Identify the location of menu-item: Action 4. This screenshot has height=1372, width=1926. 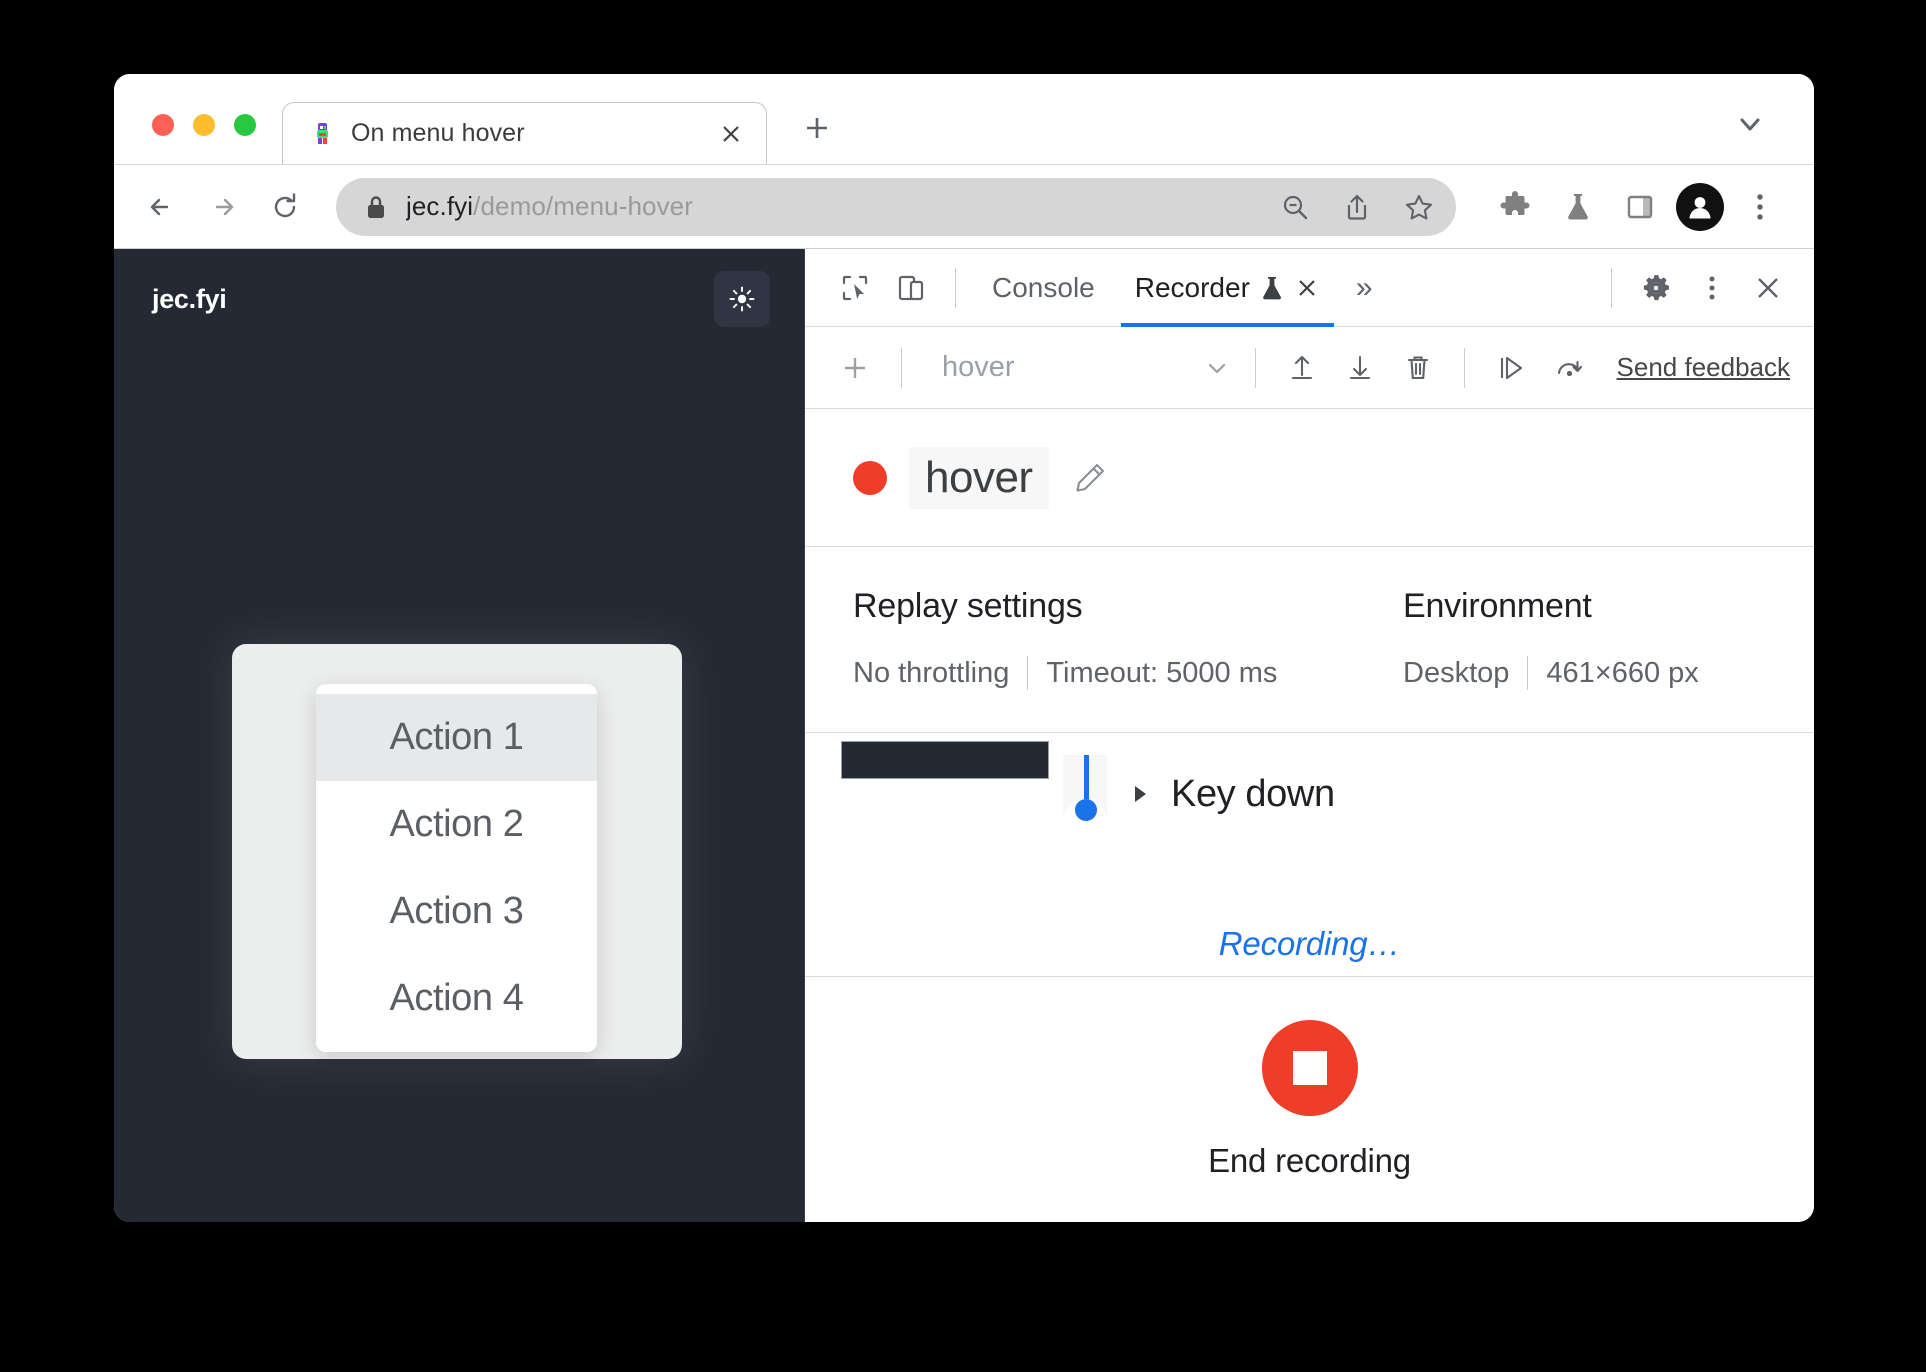
(456, 998).